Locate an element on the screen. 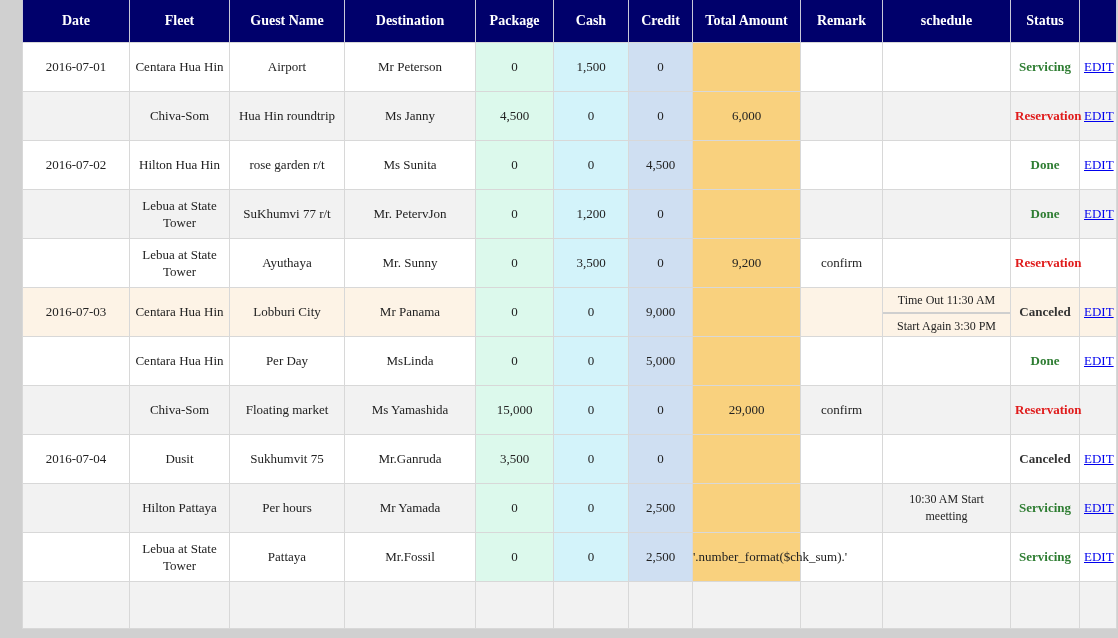  table-cell: Sukhumvit 75 is located at coordinates (287, 458).